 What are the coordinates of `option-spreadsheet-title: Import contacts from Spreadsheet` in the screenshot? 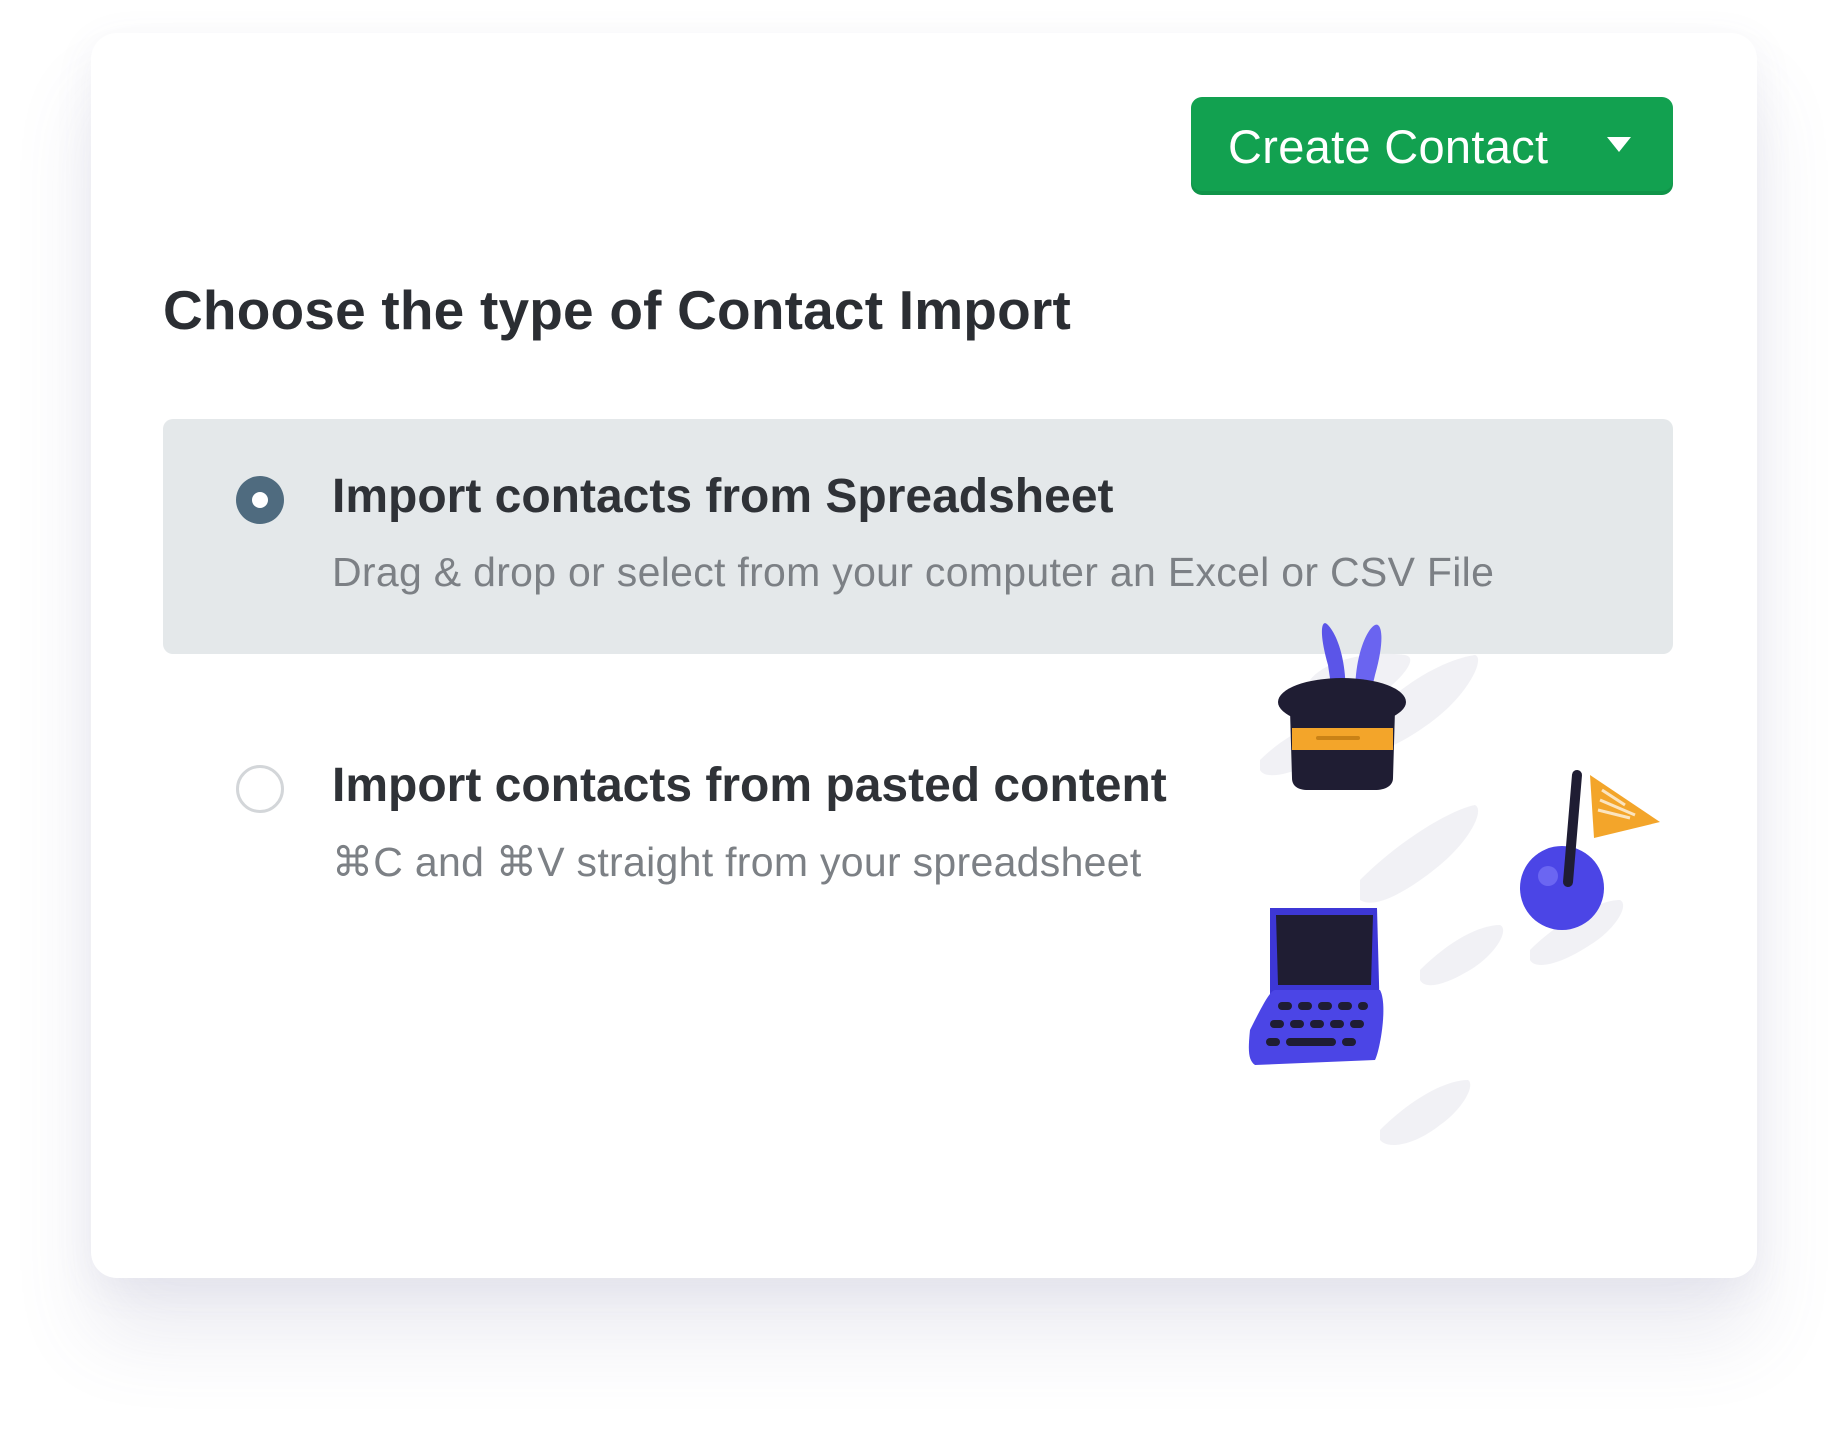 It's located at (723, 496).